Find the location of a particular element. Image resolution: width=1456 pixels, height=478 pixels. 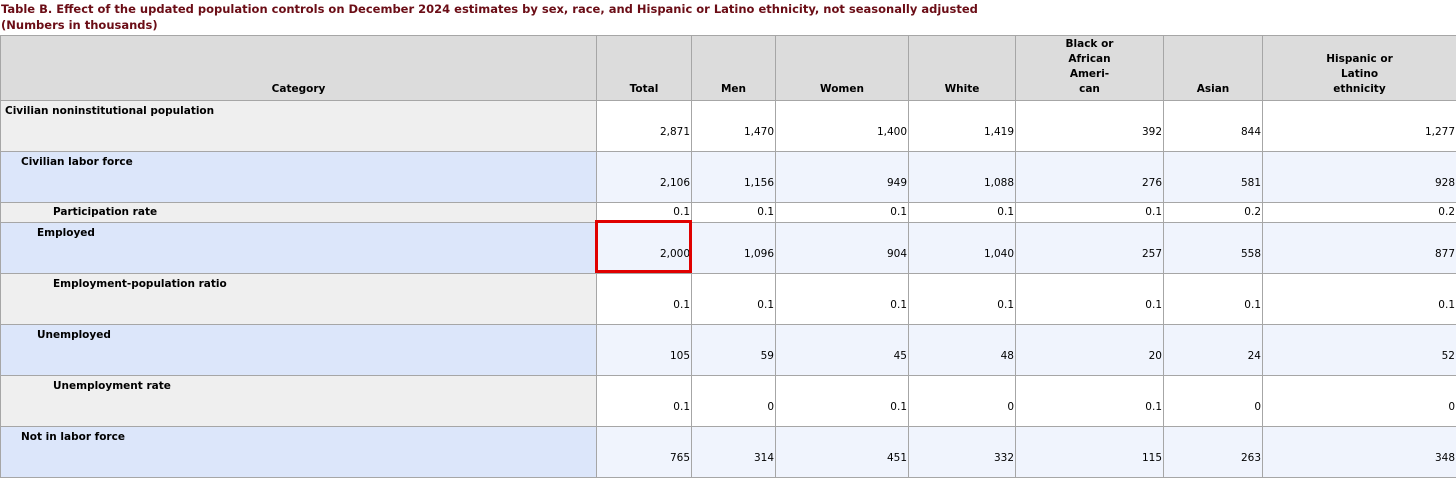

table-cell: 765 is located at coordinates (644, 452).